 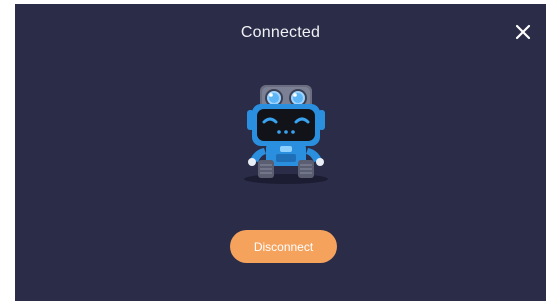 I want to click on close-button, so click(x=523, y=32).